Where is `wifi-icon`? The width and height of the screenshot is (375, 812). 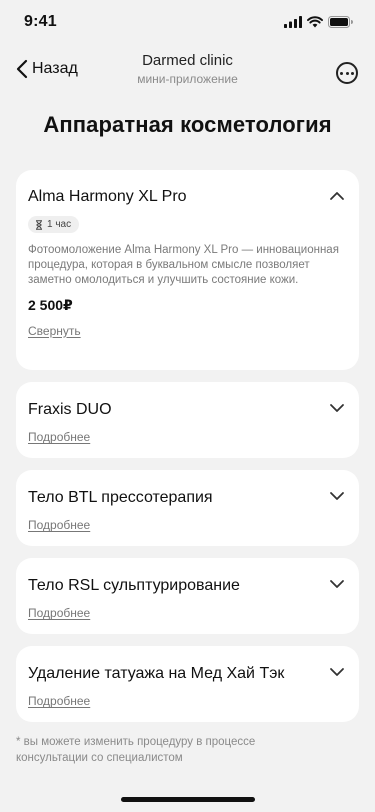
wifi-icon is located at coordinates (315, 22).